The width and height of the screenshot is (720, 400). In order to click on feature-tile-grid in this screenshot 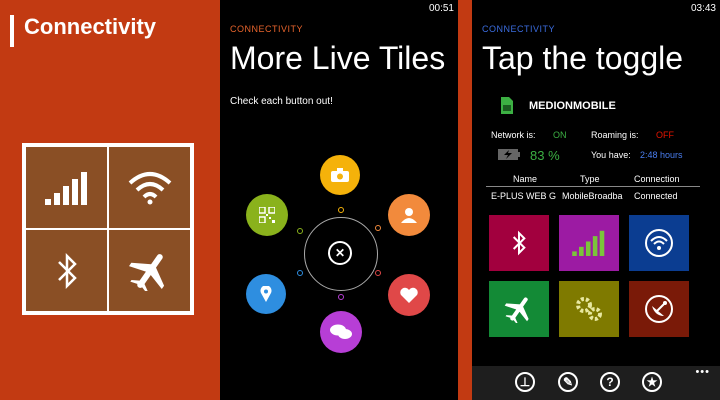, I will do `click(108, 229)`.